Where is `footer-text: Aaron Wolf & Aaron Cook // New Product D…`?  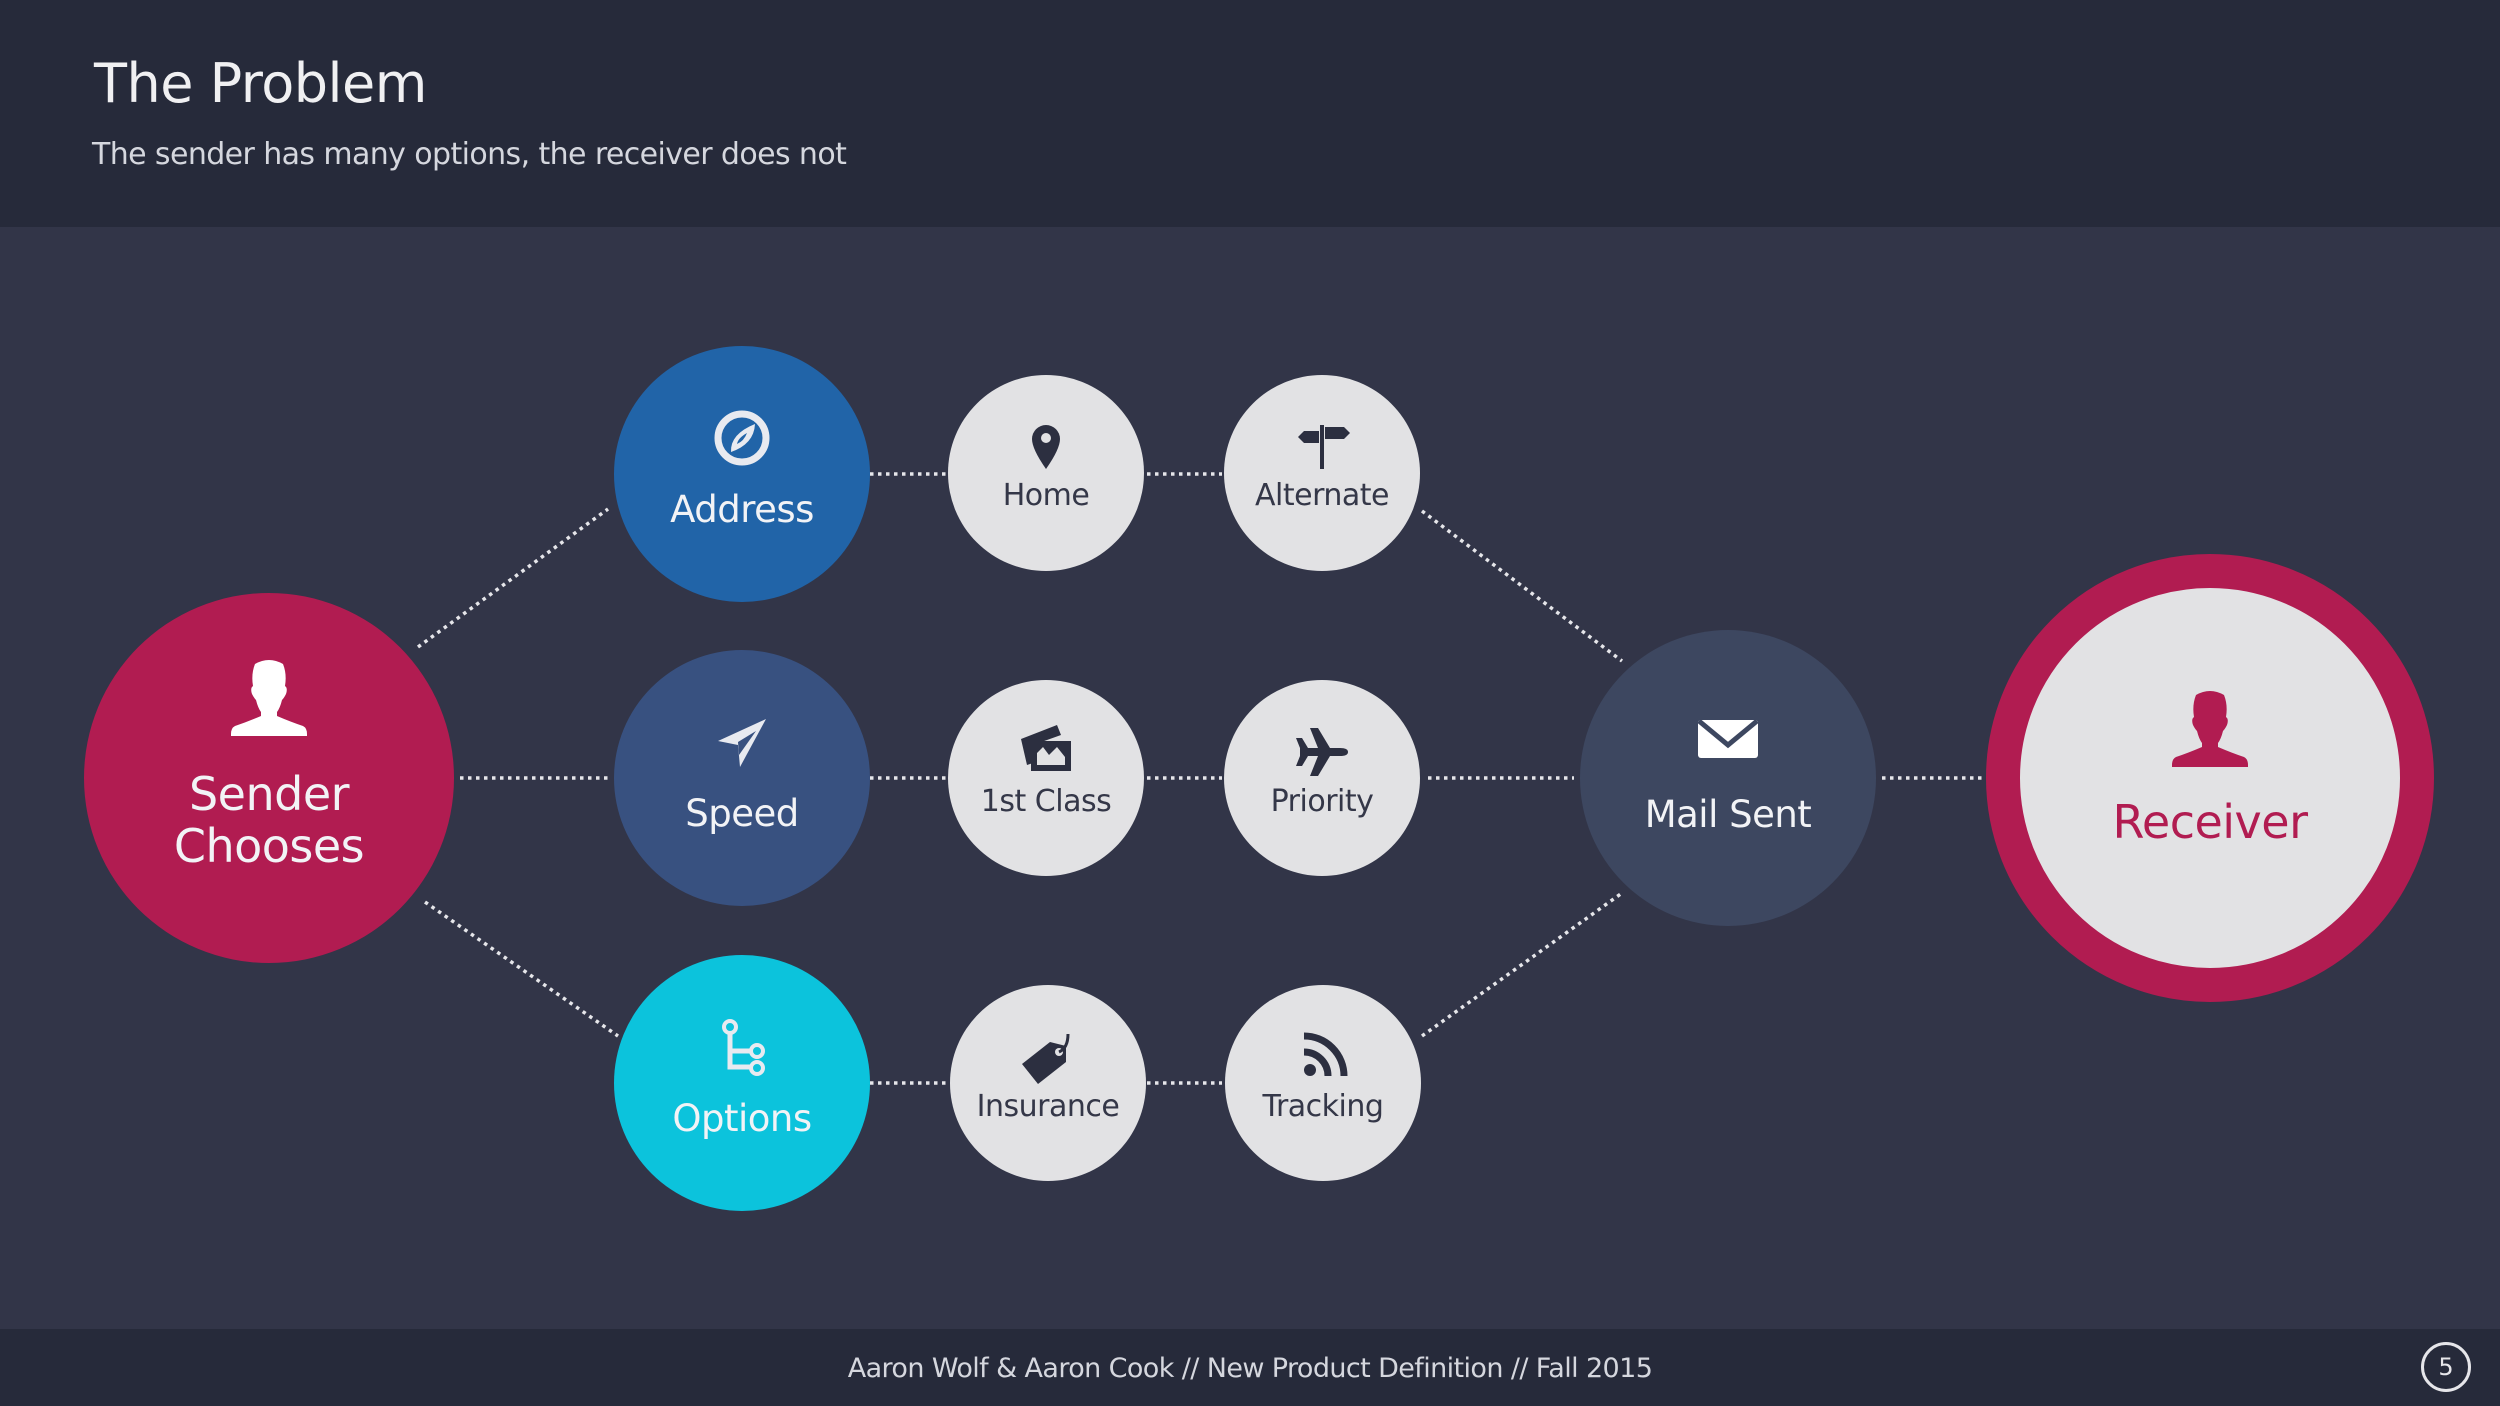 footer-text: Aaron Wolf & Aaron Cook // New Product D… is located at coordinates (1250, 1368).